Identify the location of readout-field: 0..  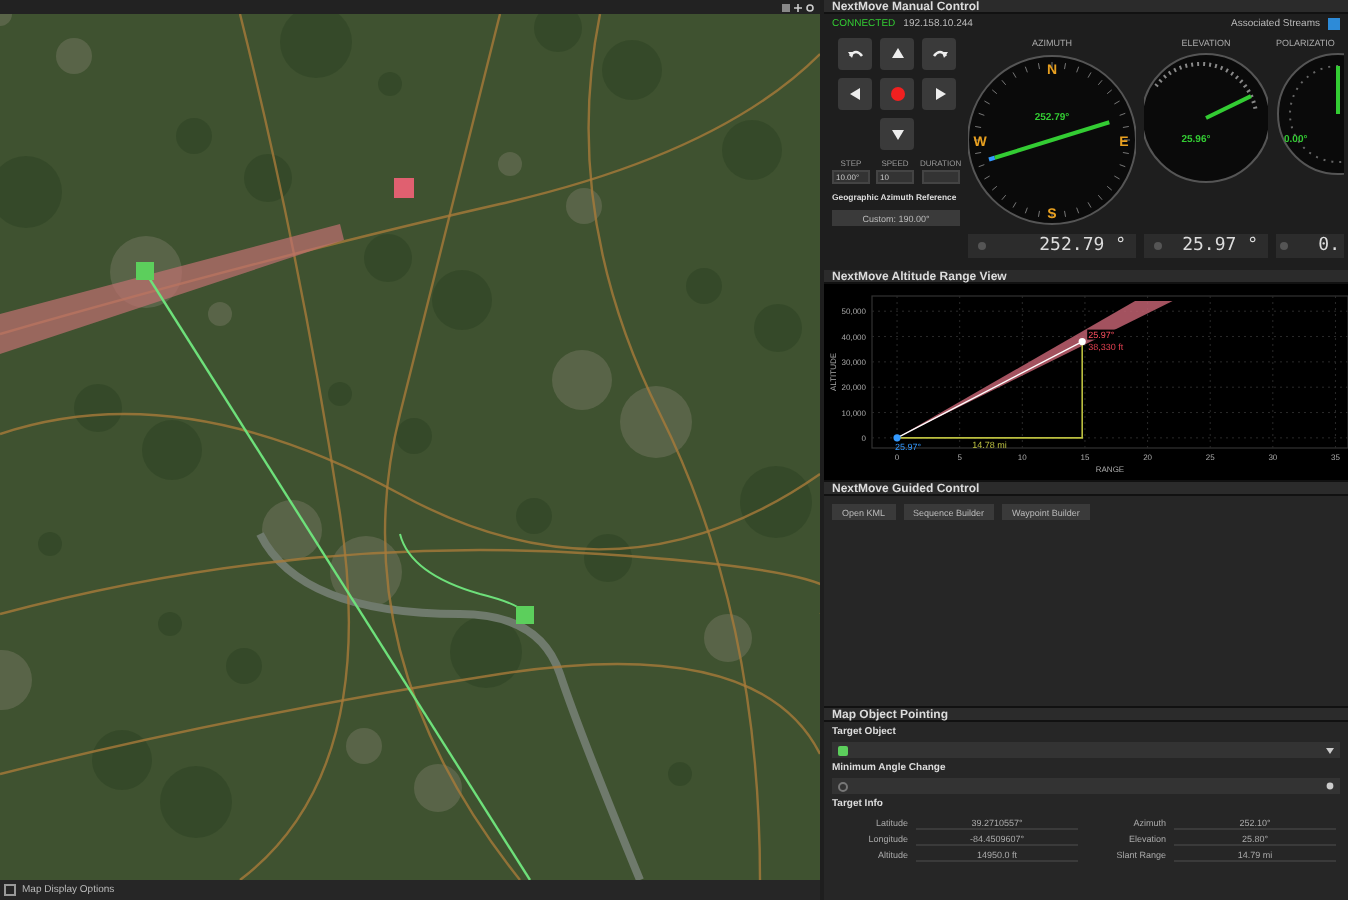
(1310, 246).